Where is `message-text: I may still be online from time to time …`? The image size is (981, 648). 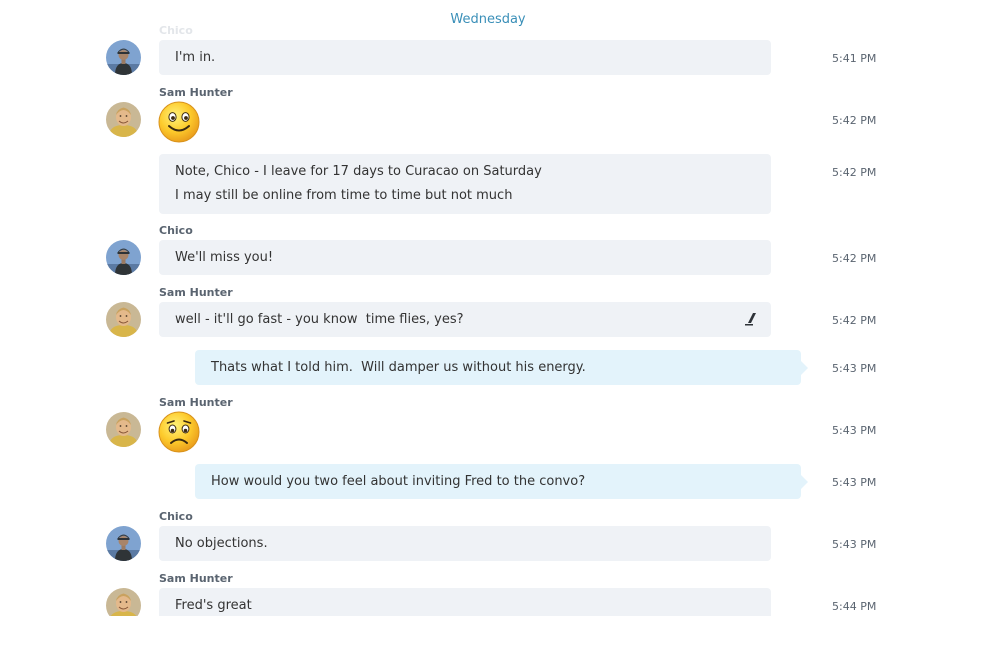
message-text: I may still be online from time to time … is located at coordinates (344, 195).